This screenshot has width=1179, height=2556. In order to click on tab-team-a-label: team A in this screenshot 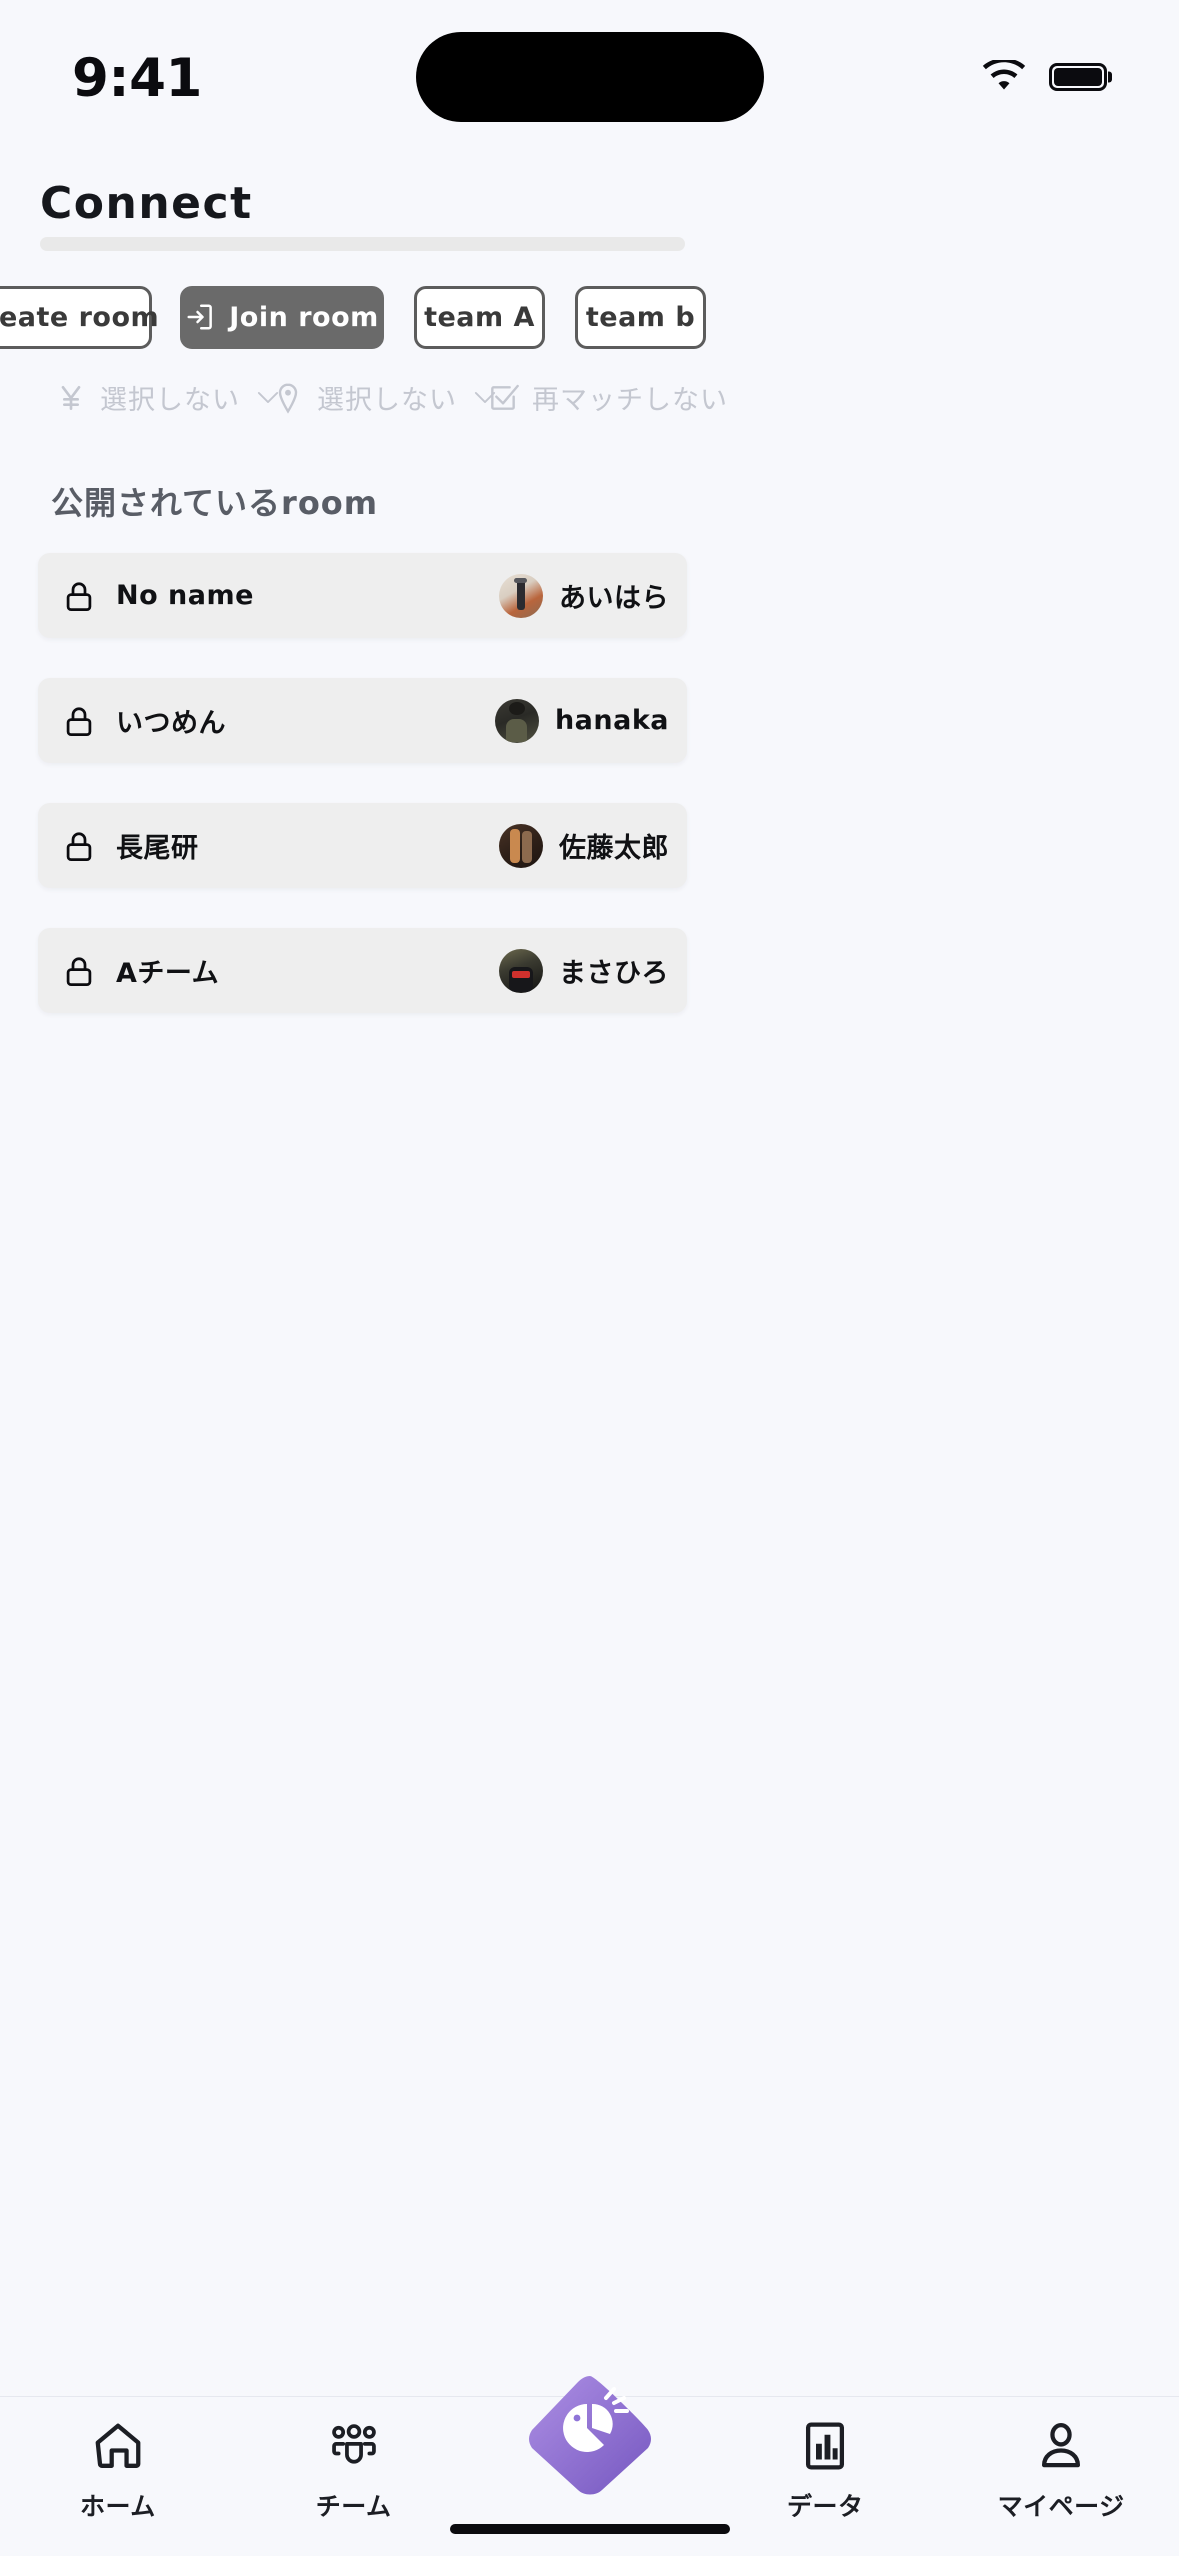, I will do `click(479, 317)`.